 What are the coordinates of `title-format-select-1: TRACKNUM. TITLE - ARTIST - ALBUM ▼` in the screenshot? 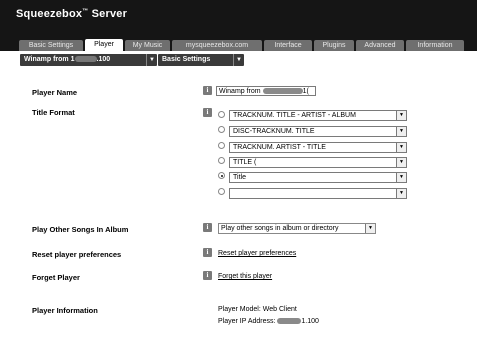 It's located at (318, 115).